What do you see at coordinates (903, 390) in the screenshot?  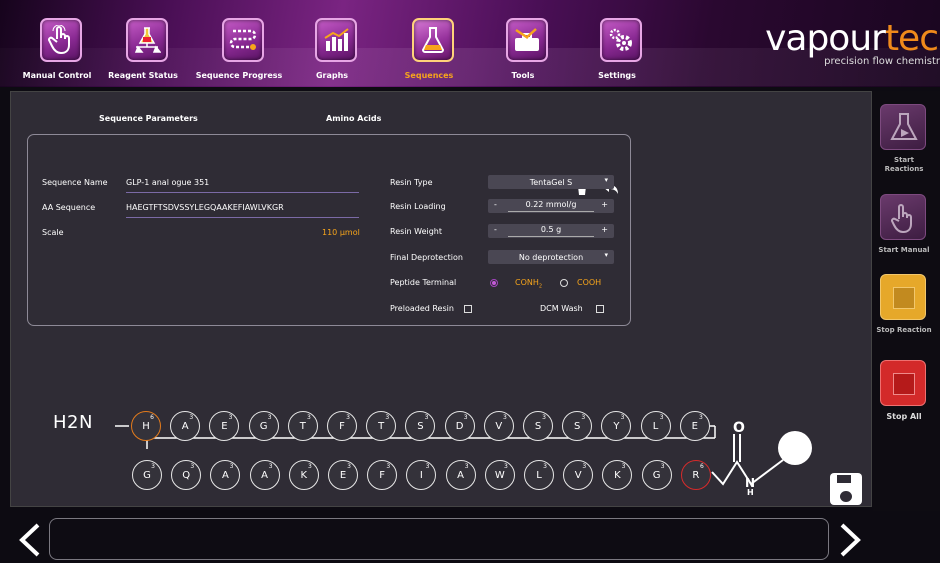 I see `stop-all-button: Stop All` at bounding box center [903, 390].